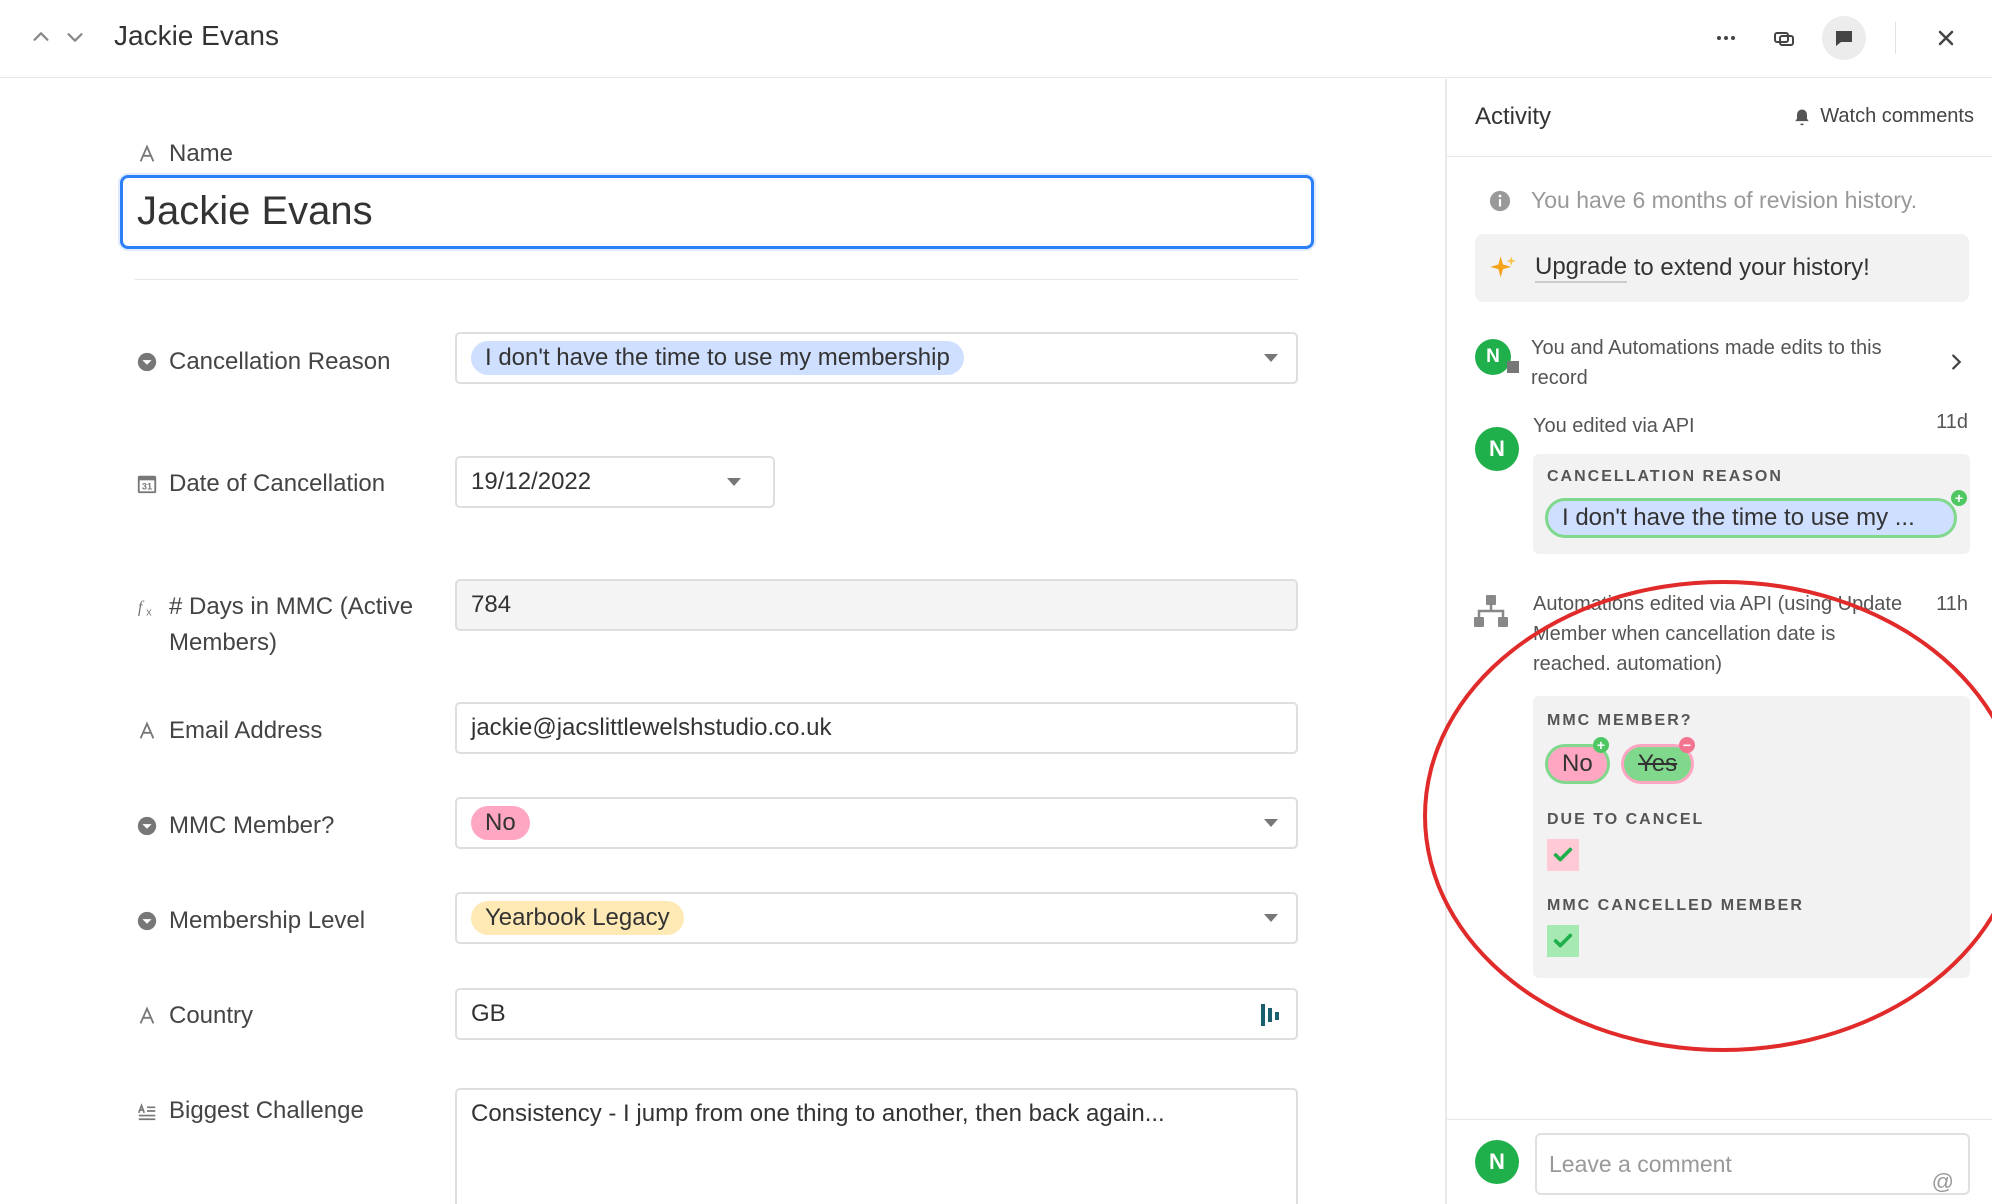 The image size is (1992, 1204). I want to click on removed-icon: −, so click(1687, 745).